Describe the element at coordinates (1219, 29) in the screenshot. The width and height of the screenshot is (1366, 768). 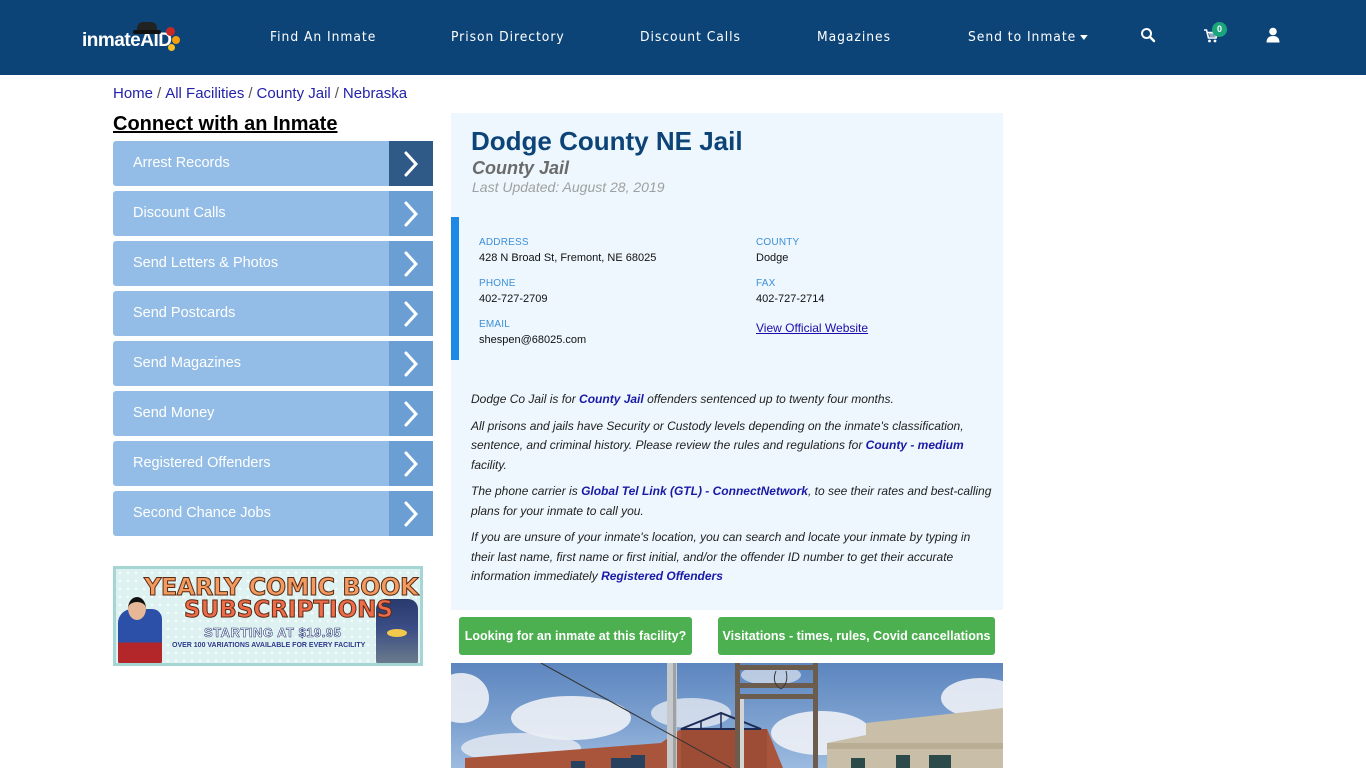
I see `cart-count-badge: 0` at that location.